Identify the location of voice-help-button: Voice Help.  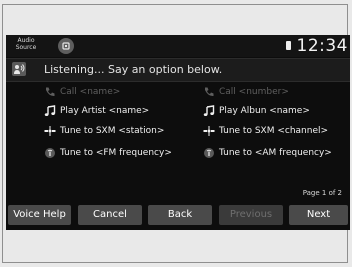
(39, 215).